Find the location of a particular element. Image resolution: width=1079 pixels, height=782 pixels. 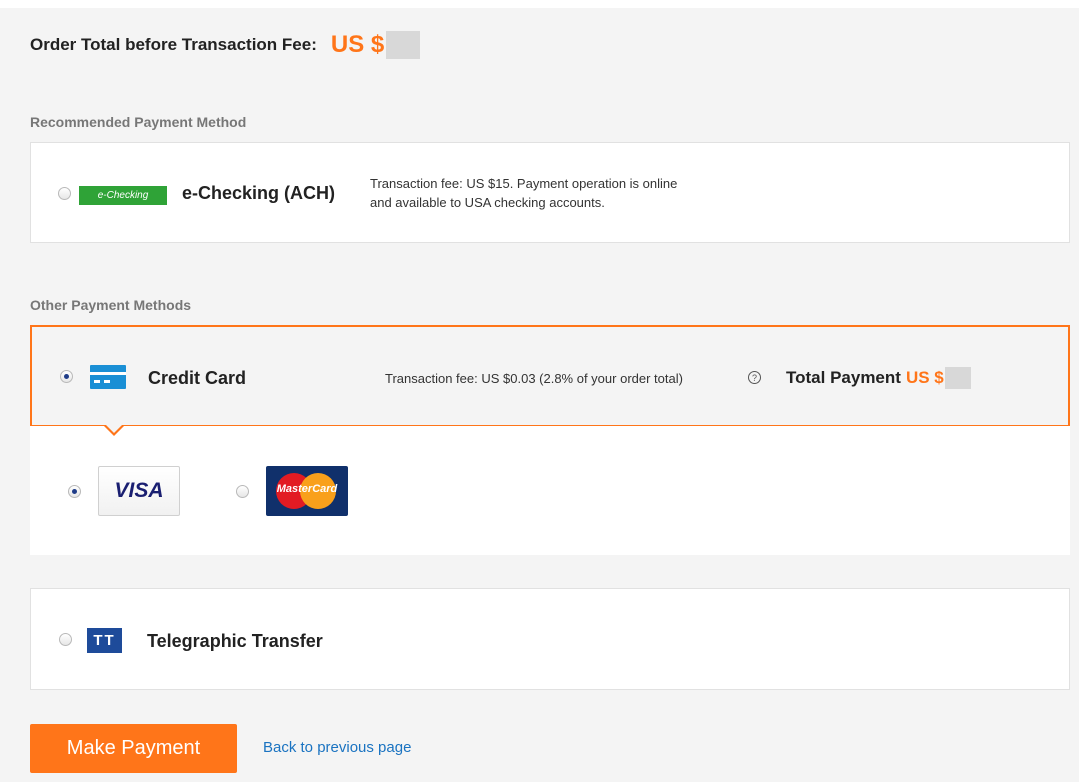

order-total: Order Total before Transaction Fee: US $ is located at coordinates (225, 45).